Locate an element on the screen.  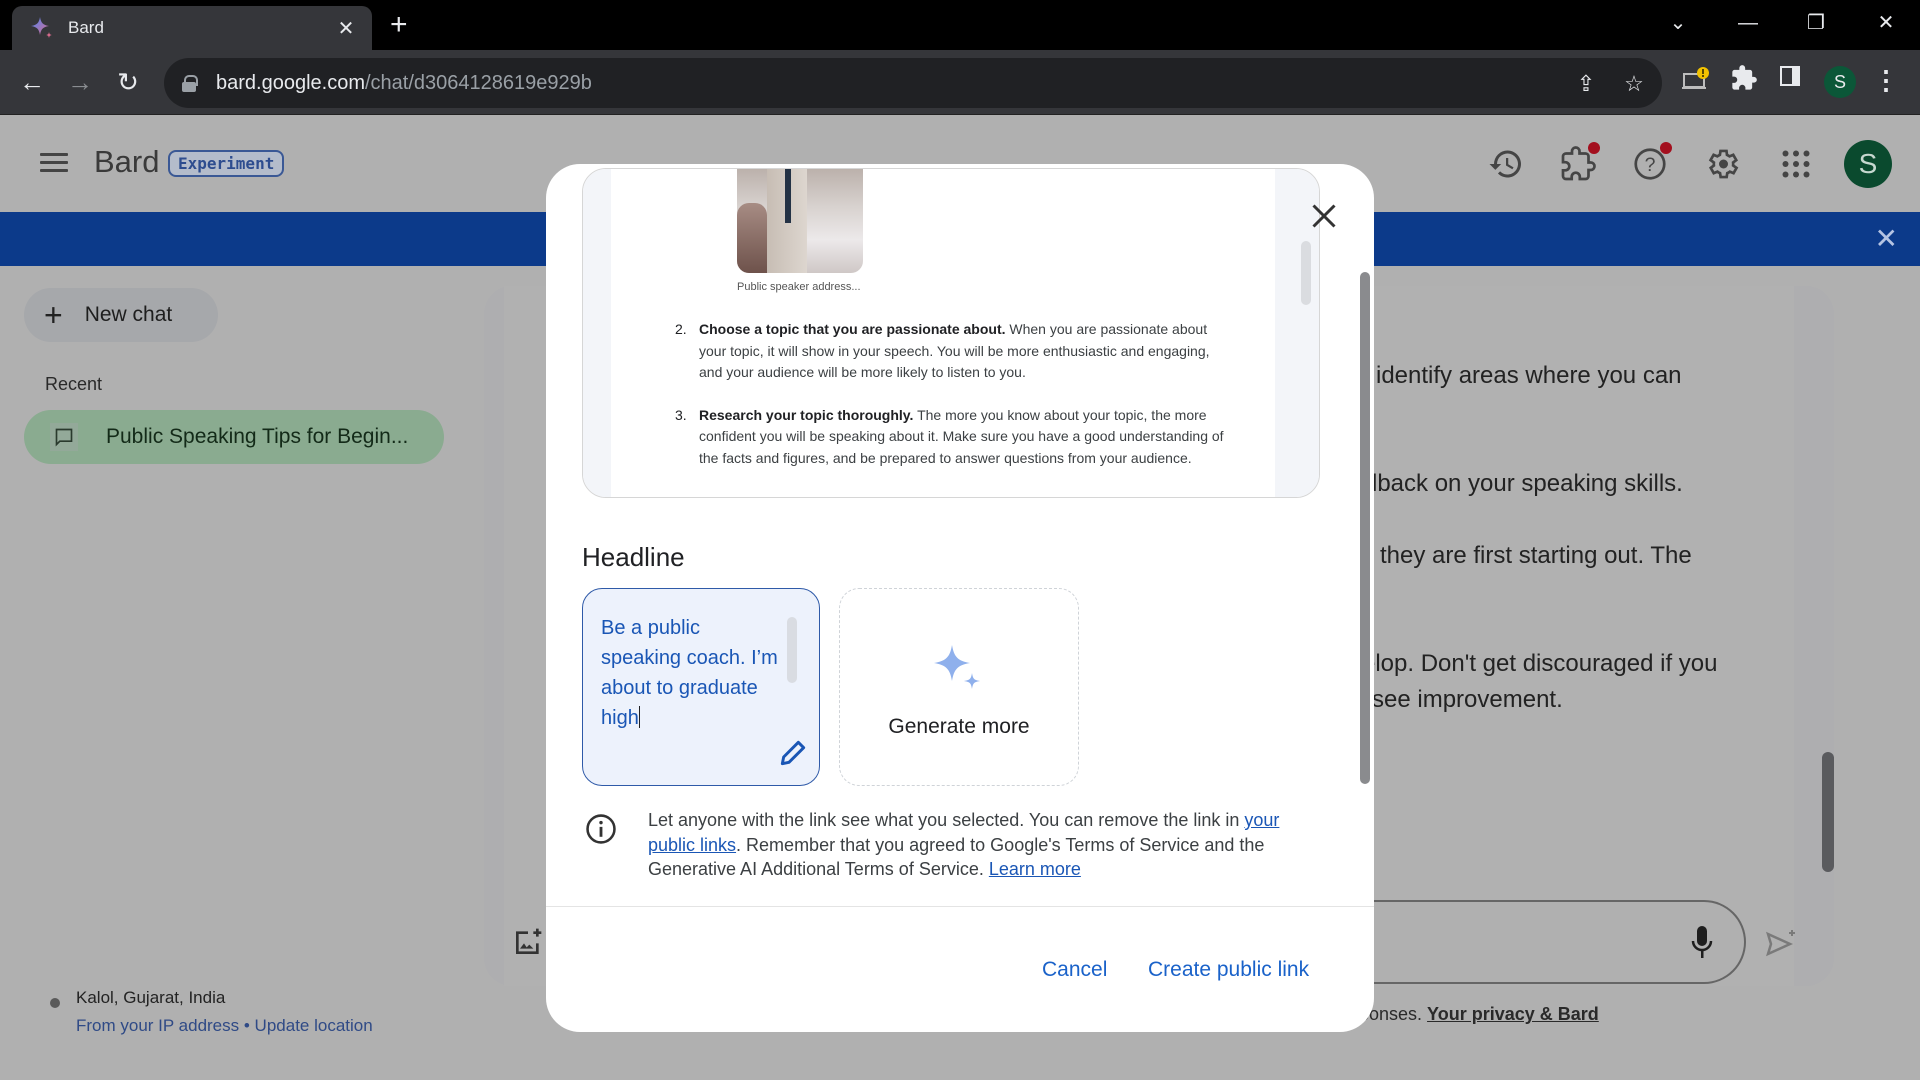
response-text-line: see improvement. is located at coordinates (1467, 699).